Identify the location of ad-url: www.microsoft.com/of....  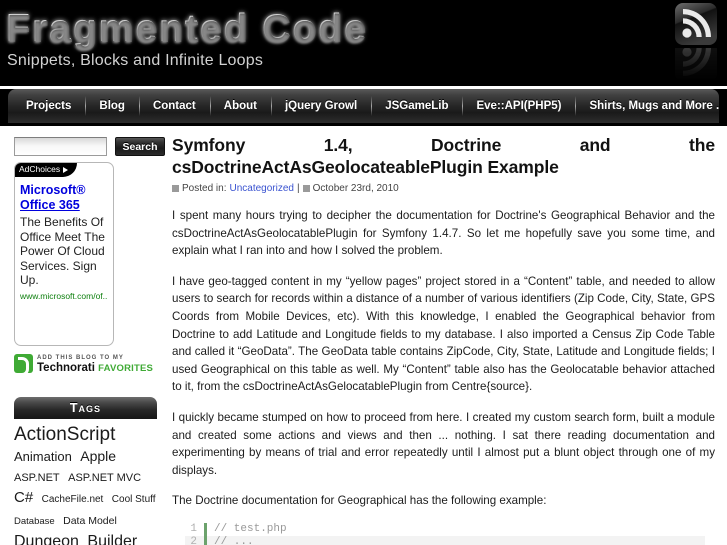
(64, 296).